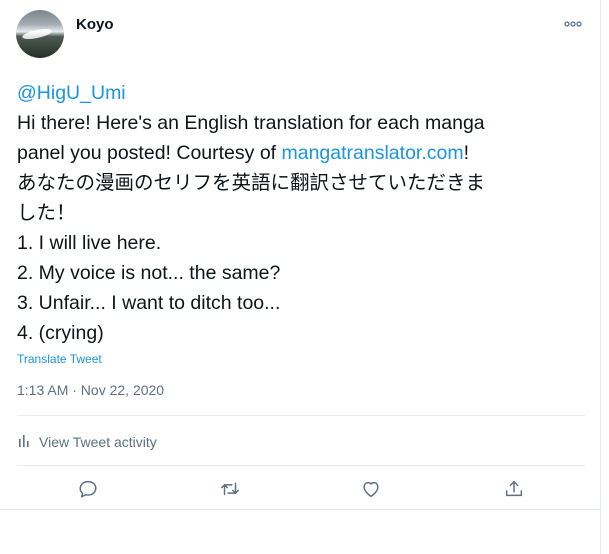 The width and height of the screenshot is (609, 554). Describe the element at coordinates (95, 24) in the screenshot. I see `author-name: Koyo` at that location.